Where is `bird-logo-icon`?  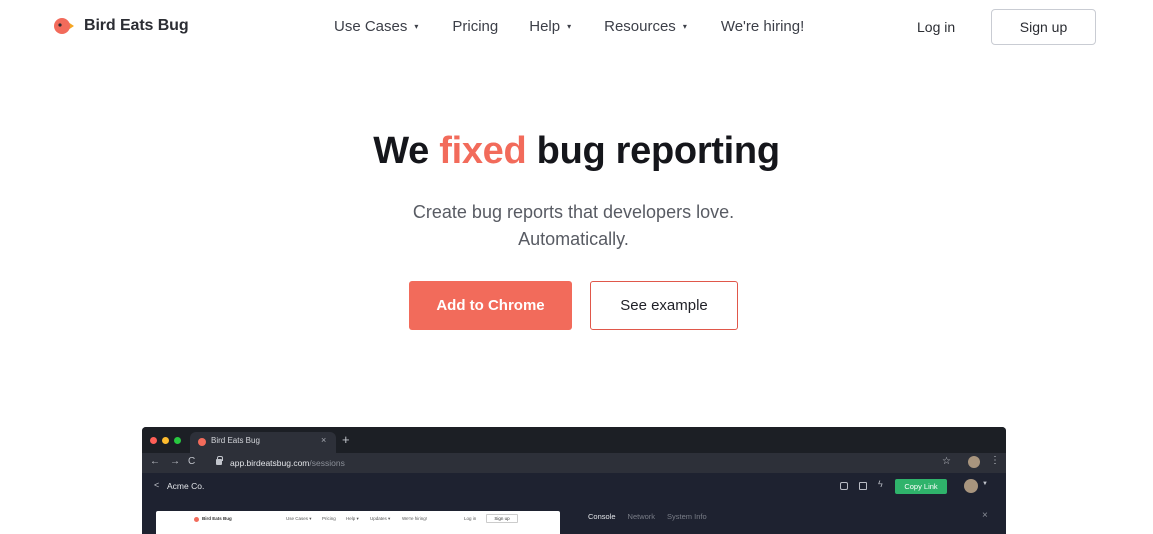
bird-logo-icon is located at coordinates (63, 26).